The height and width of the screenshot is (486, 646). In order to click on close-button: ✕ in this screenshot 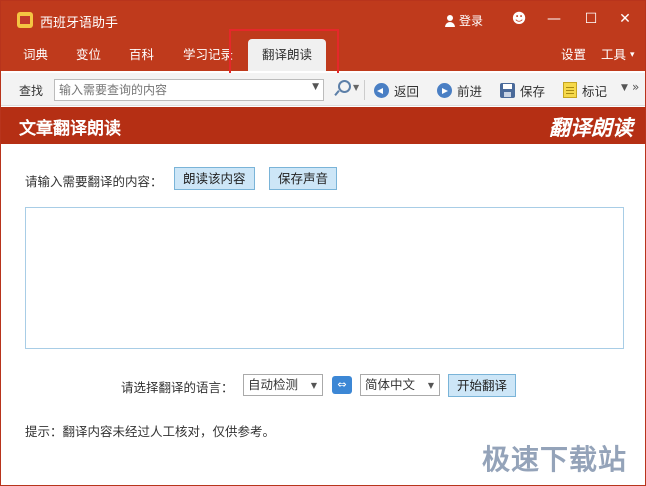, I will do `click(625, 19)`.